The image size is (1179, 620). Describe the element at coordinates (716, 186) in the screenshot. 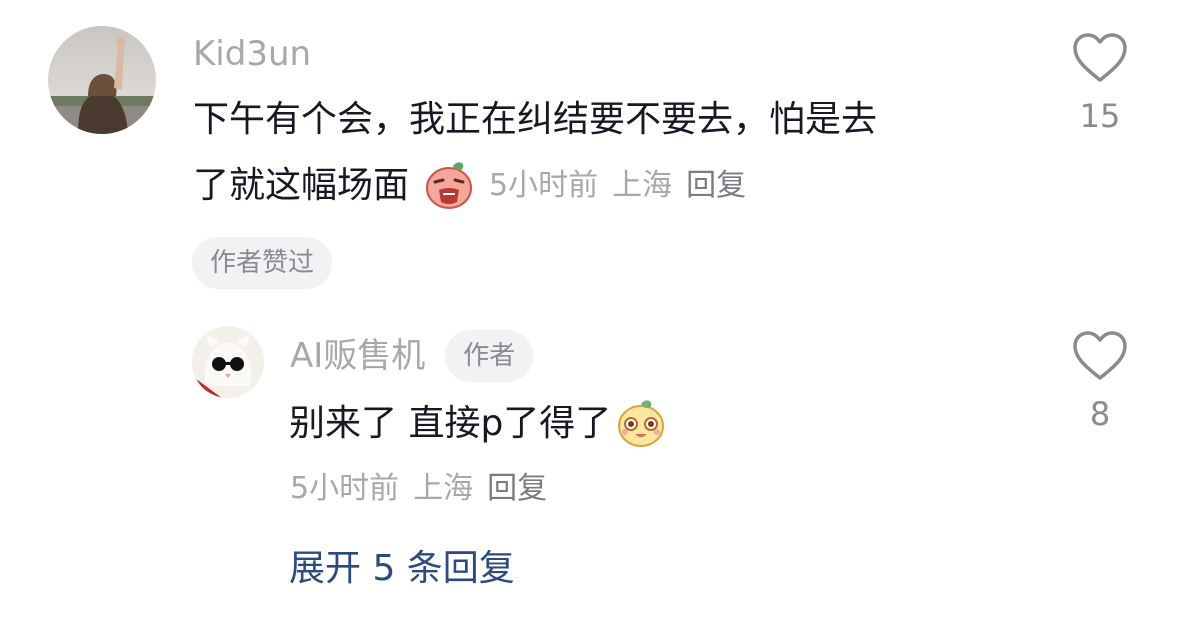

I see `comment-reply-button: 回复` at that location.